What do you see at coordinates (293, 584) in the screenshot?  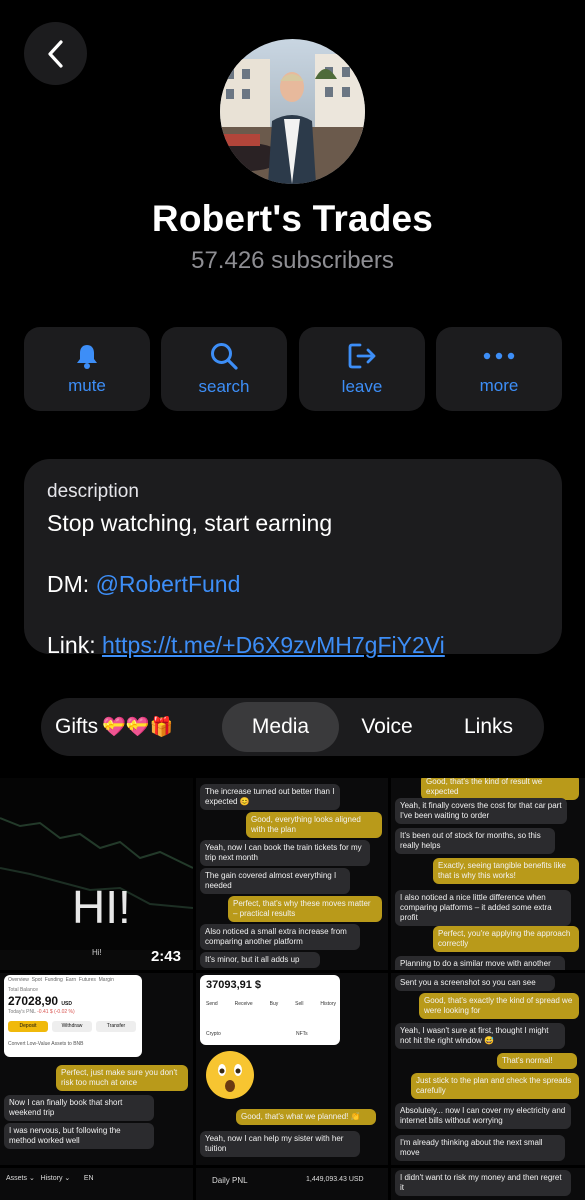 I see `dm-line: DM: @RobertFund` at bounding box center [293, 584].